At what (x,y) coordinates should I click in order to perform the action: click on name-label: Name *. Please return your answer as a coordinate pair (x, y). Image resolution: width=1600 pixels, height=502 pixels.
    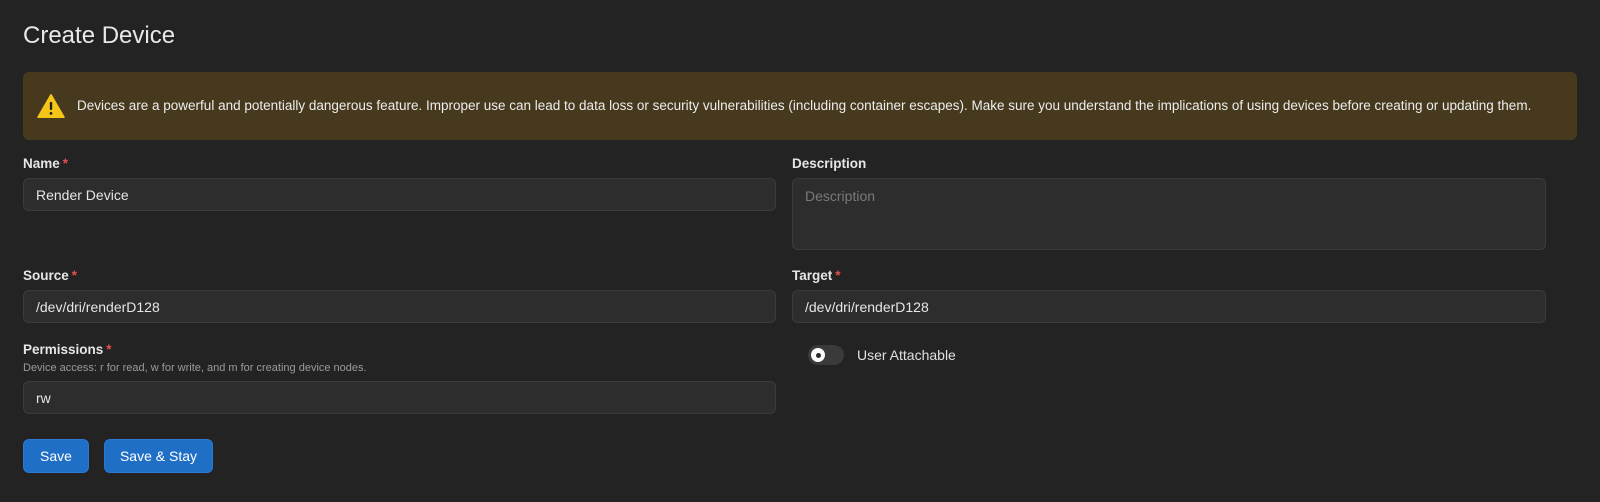
    Looking at the image, I should click on (45, 163).